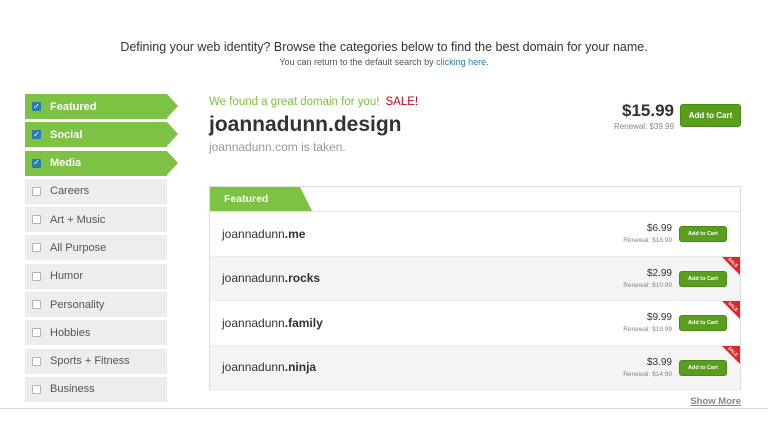 This screenshot has width=768, height=439. I want to click on category-humor: Humor, so click(96, 276).